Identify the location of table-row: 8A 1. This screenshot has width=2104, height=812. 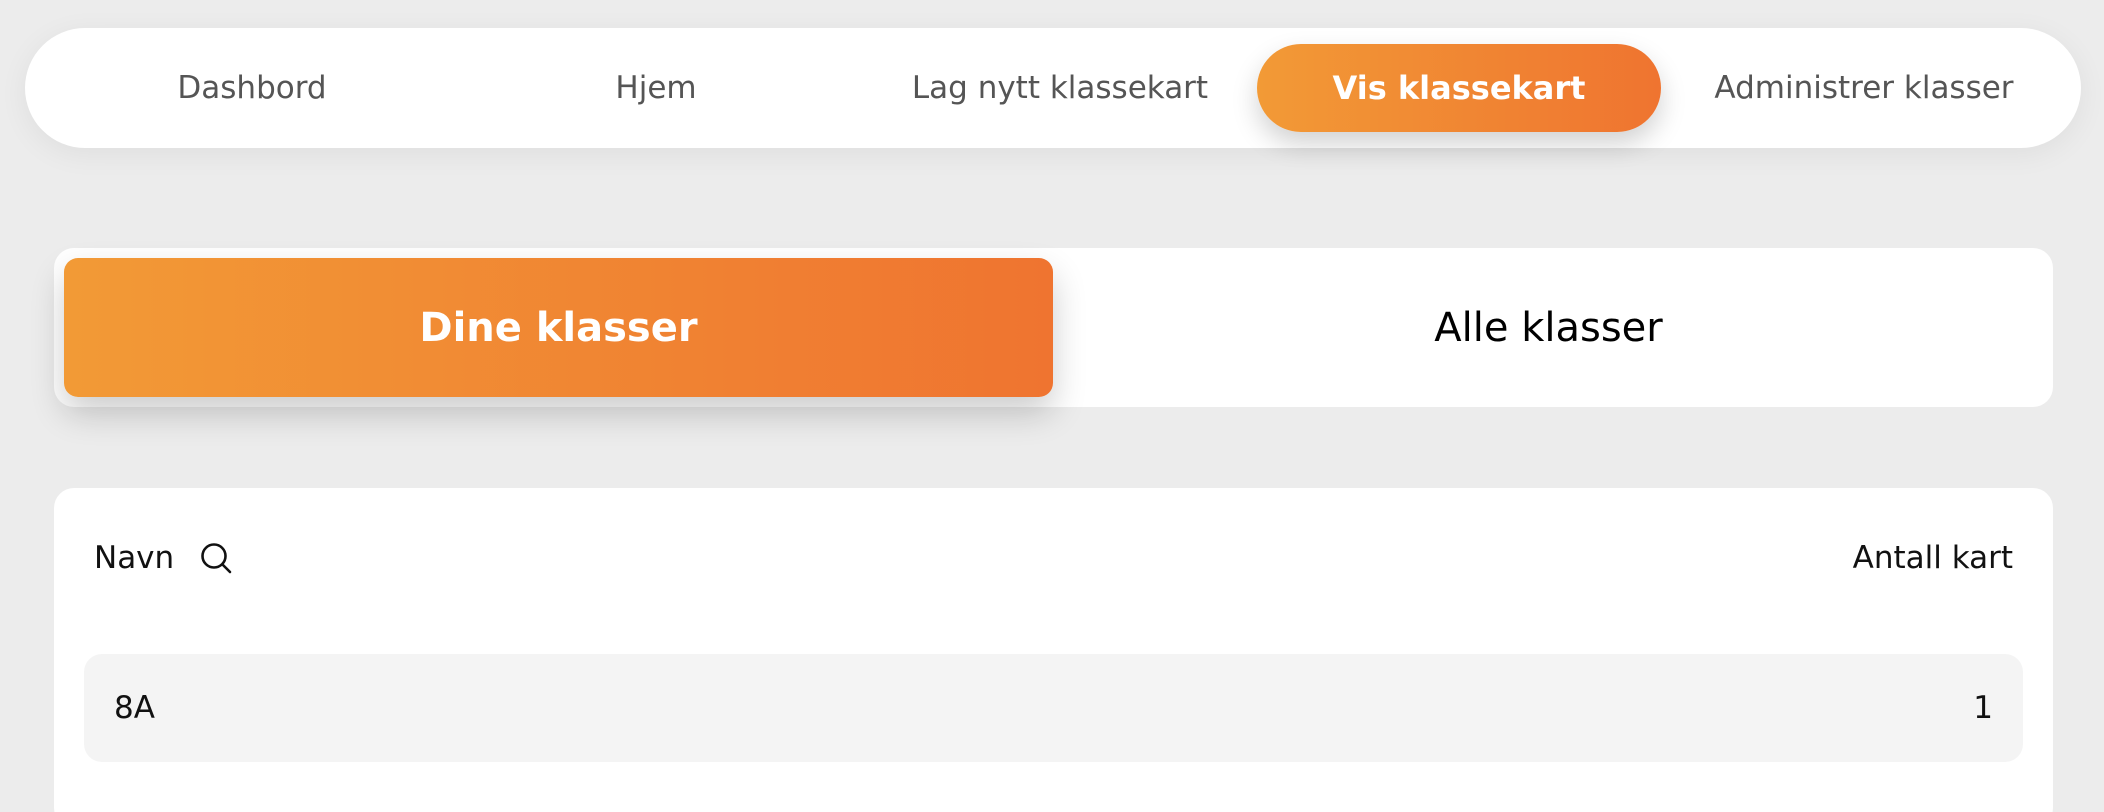
(1053, 708).